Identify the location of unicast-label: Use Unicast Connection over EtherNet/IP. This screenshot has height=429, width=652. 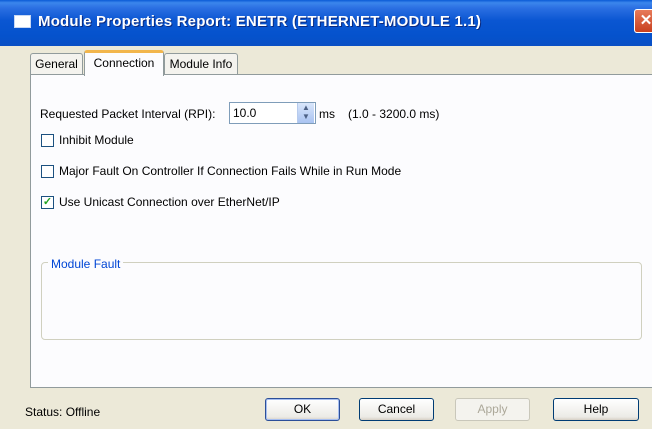
(169, 202).